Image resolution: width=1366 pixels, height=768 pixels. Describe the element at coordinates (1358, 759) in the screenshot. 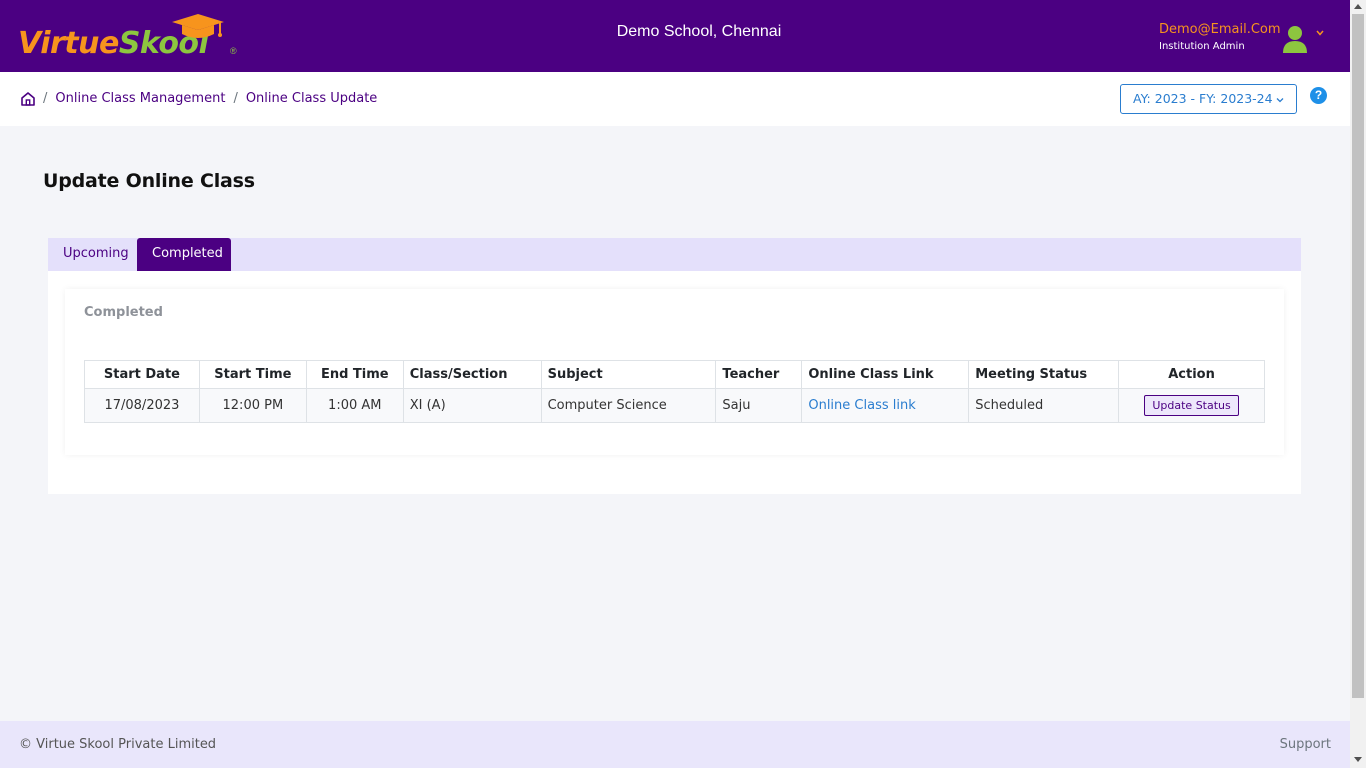

I see `scroll-down-arrow-icon` at that location.